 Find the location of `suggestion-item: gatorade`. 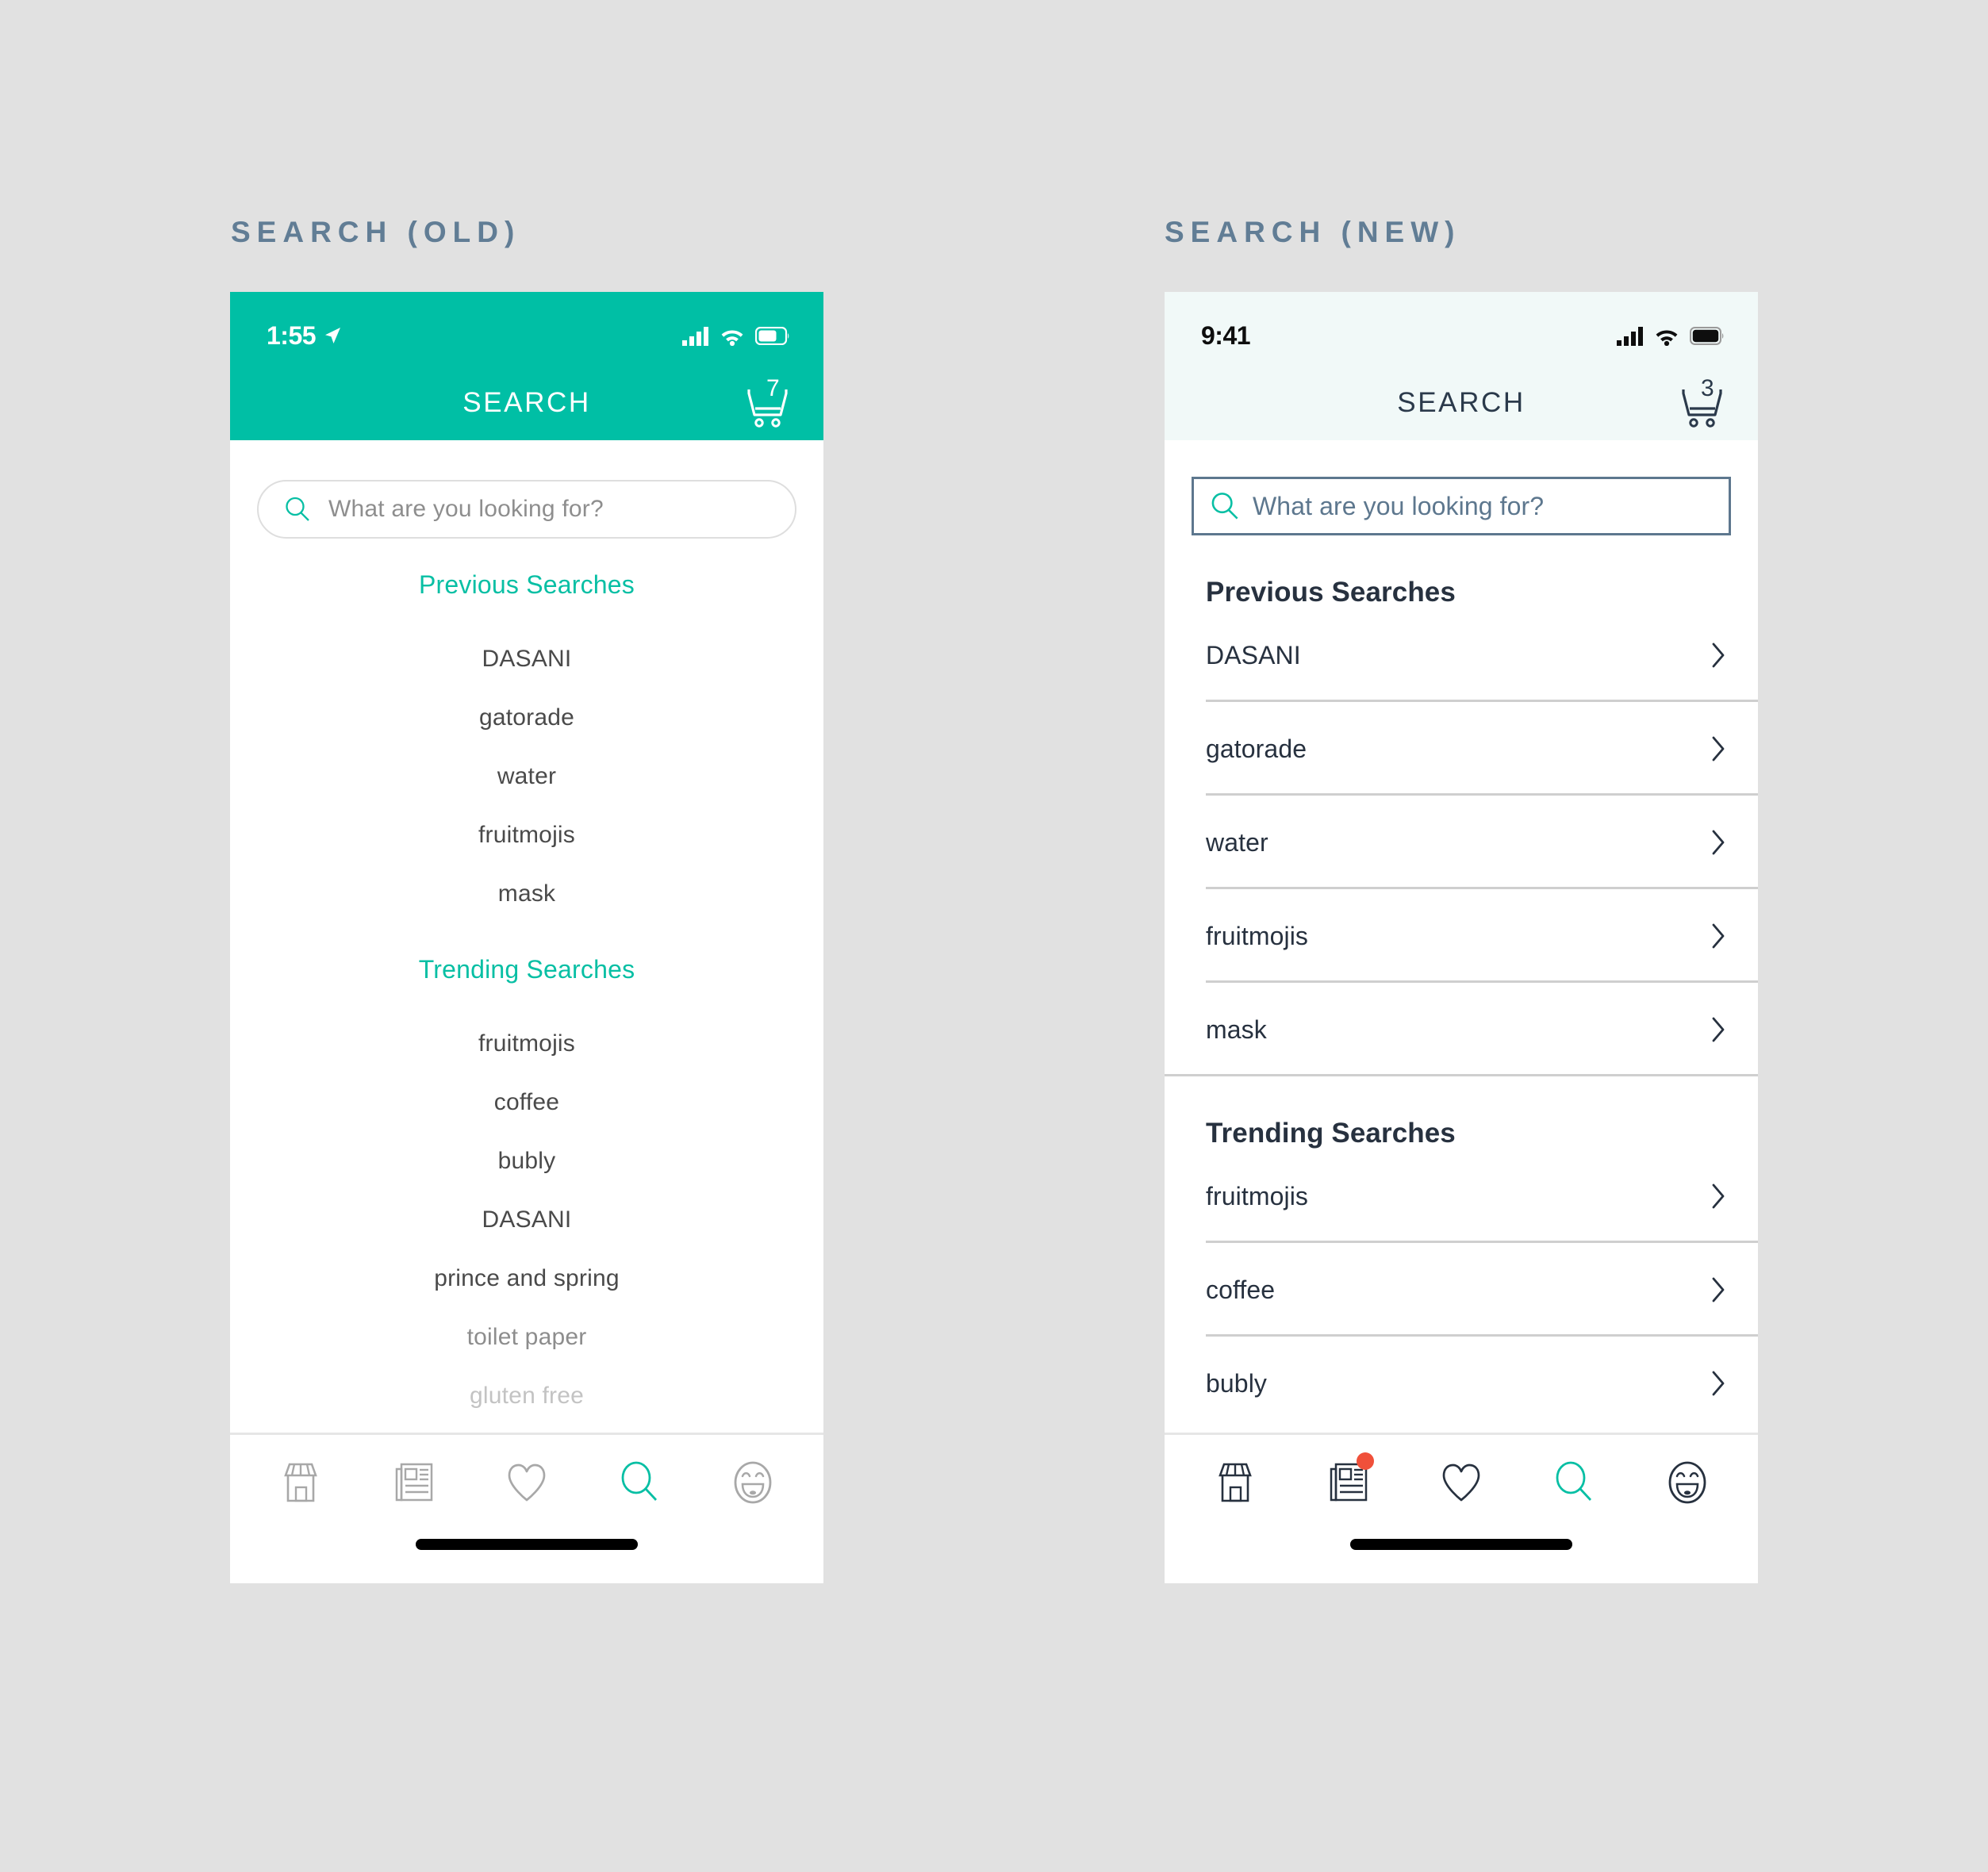

suggestion-item: gatorade is located at coordinates (526, 718).